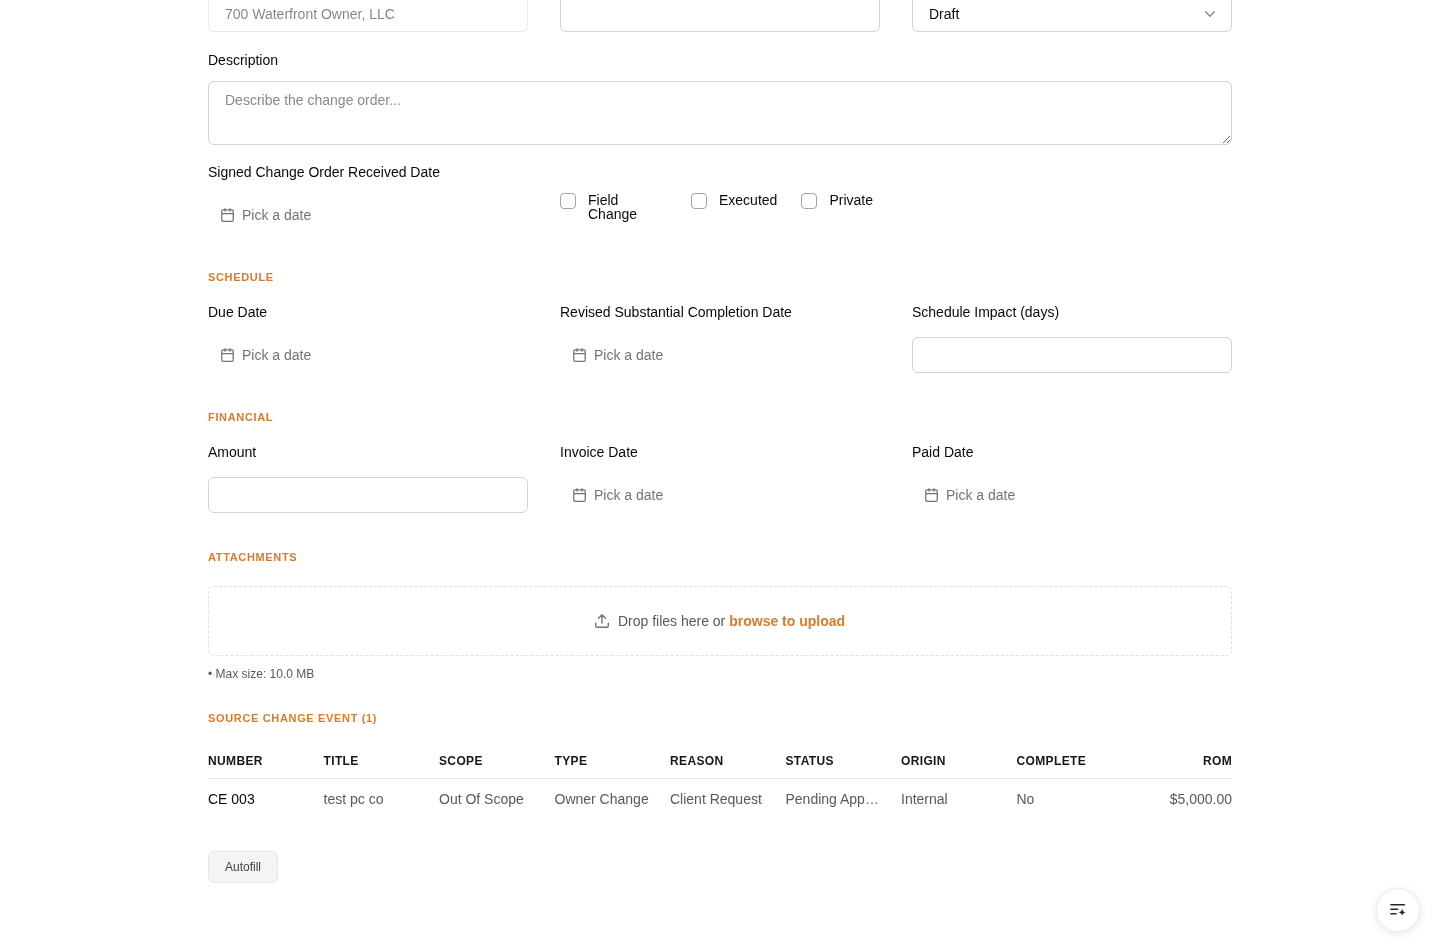 The width and height of the screenshot is (1440, 952). I want to click on column-header: TITLE, so click(341, 761).